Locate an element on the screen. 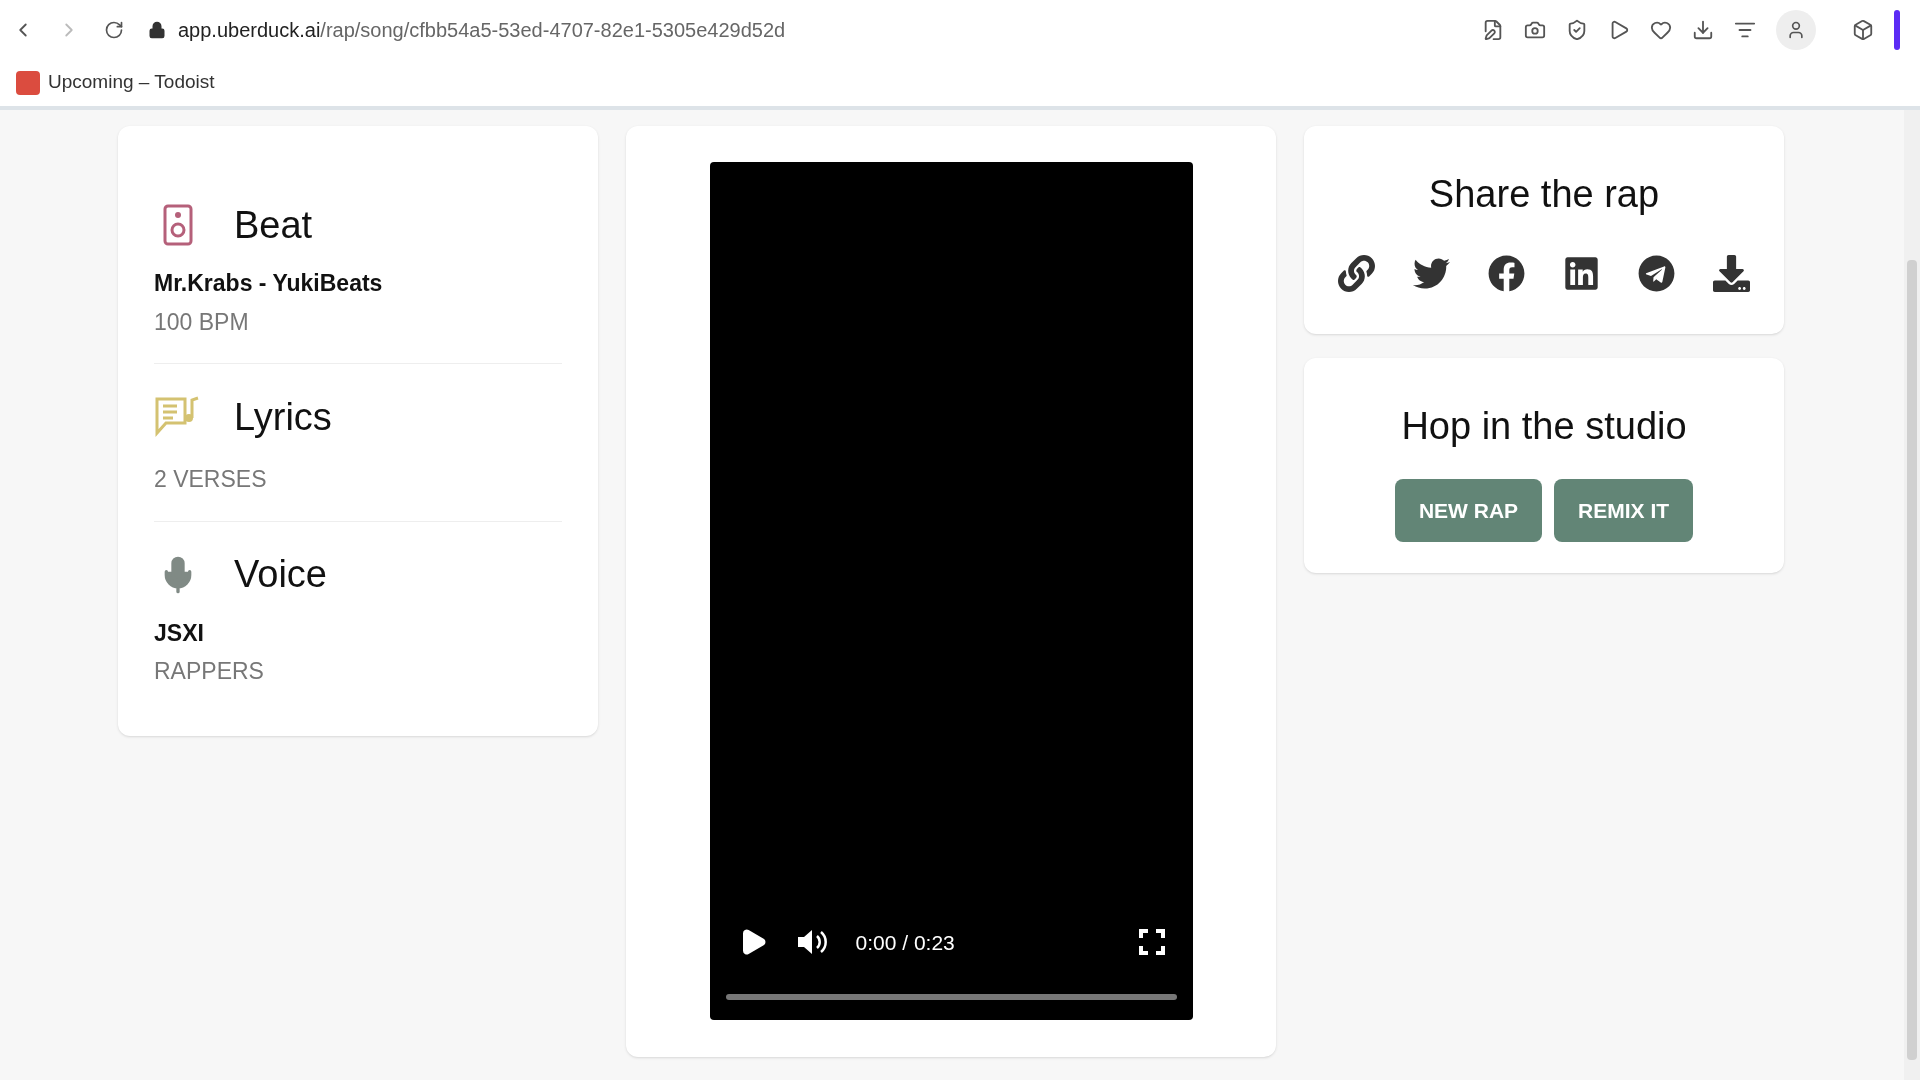  section-subtitle: RAPPERS is located at coordinates (209, 671).